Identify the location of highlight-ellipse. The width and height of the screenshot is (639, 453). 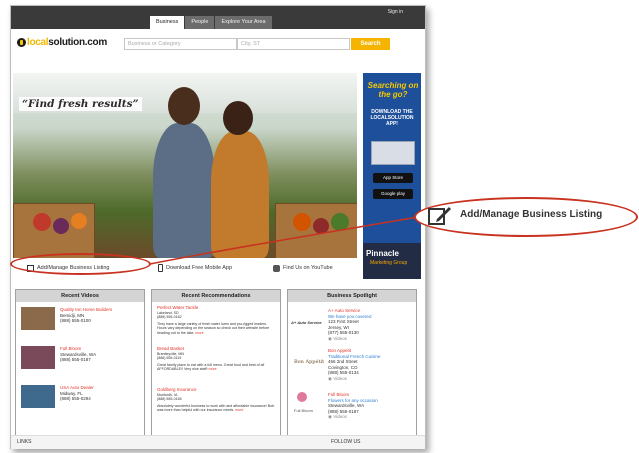
(80, 264).